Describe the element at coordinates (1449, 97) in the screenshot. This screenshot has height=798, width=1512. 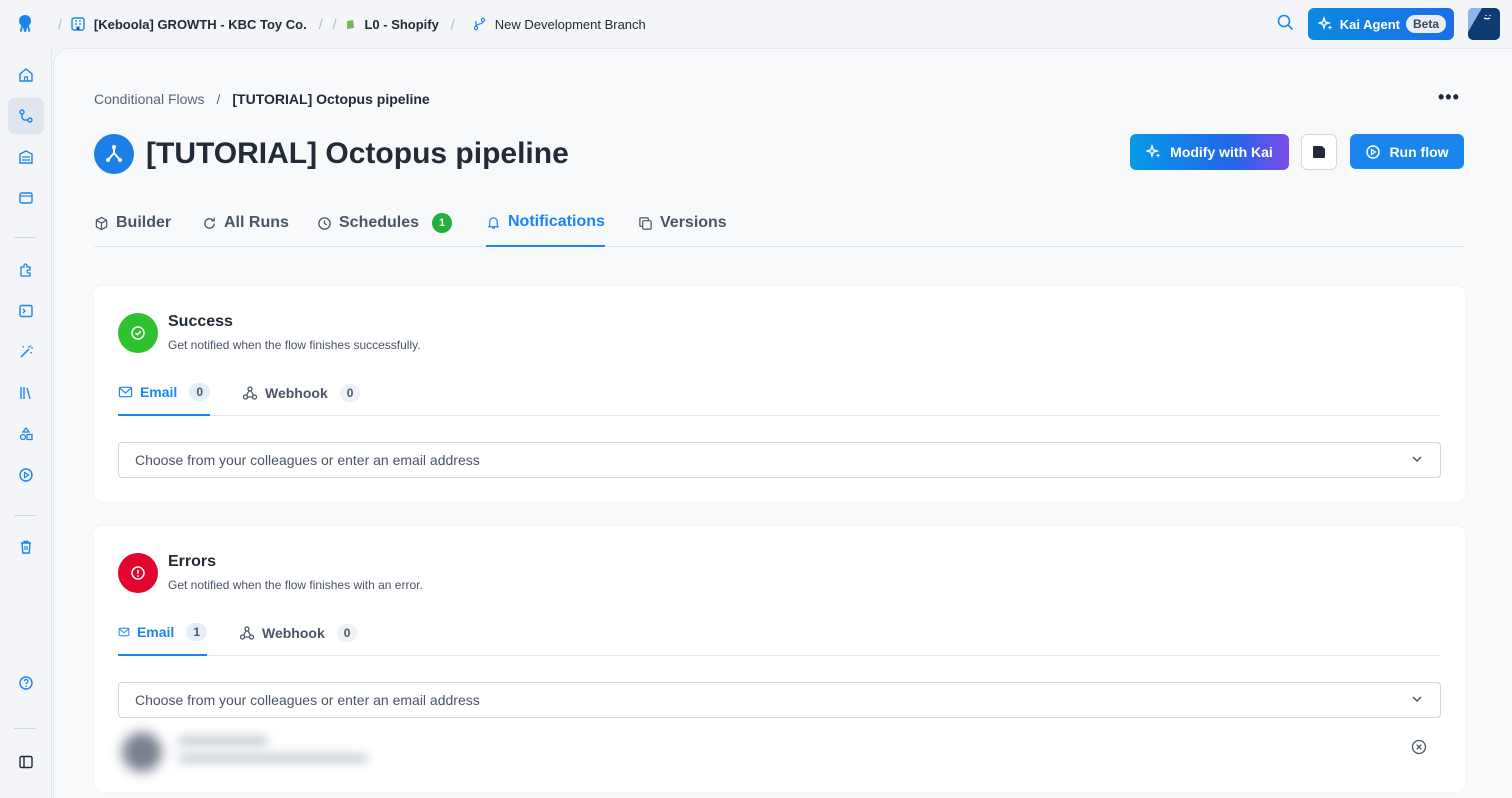
I see `more-actions-button: •••` at that location.